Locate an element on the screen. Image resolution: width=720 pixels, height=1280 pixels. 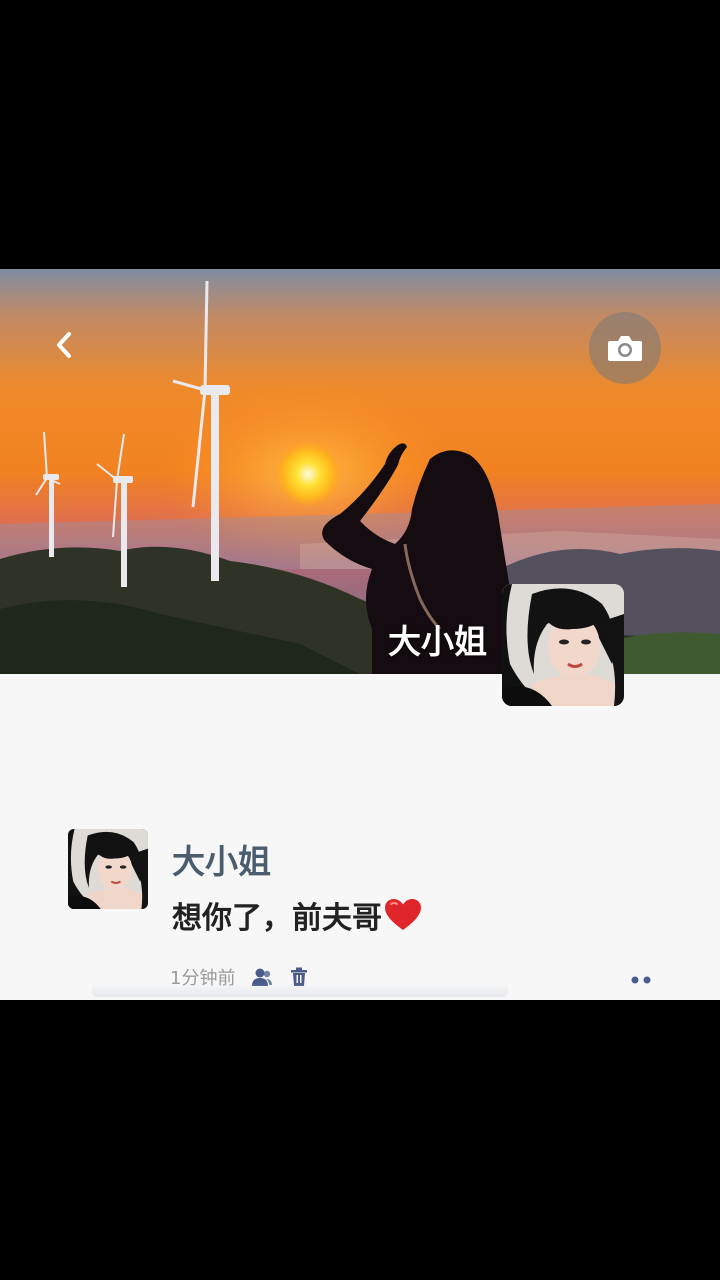
more-dots-icon is located at coordinates (641, 980).